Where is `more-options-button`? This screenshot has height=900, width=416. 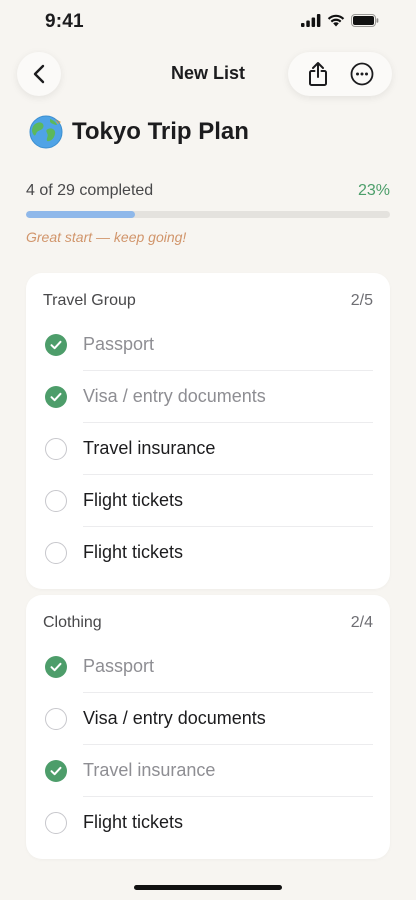 more-options-button is located at coordinates (362, 74).